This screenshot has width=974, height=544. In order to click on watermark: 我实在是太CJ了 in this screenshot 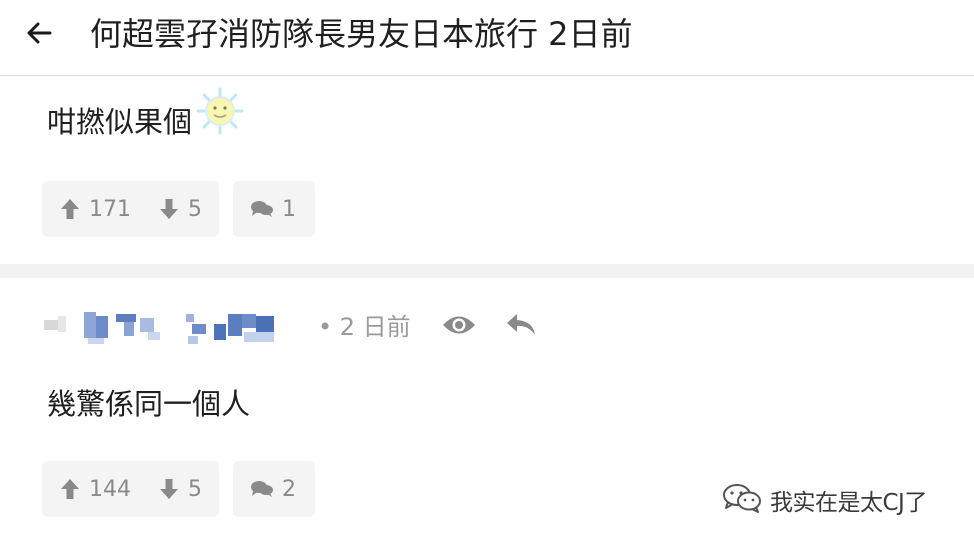, I will do `click(824, 500)`.